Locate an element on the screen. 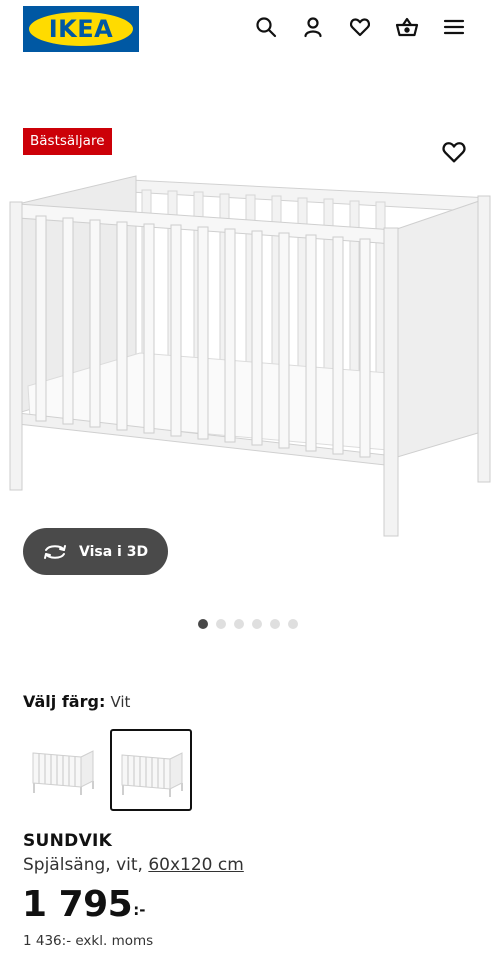 The height and width of the screenshot is (960, 501). view-in-3d-label: Visa i 3D is located at coordinates (114, 551).